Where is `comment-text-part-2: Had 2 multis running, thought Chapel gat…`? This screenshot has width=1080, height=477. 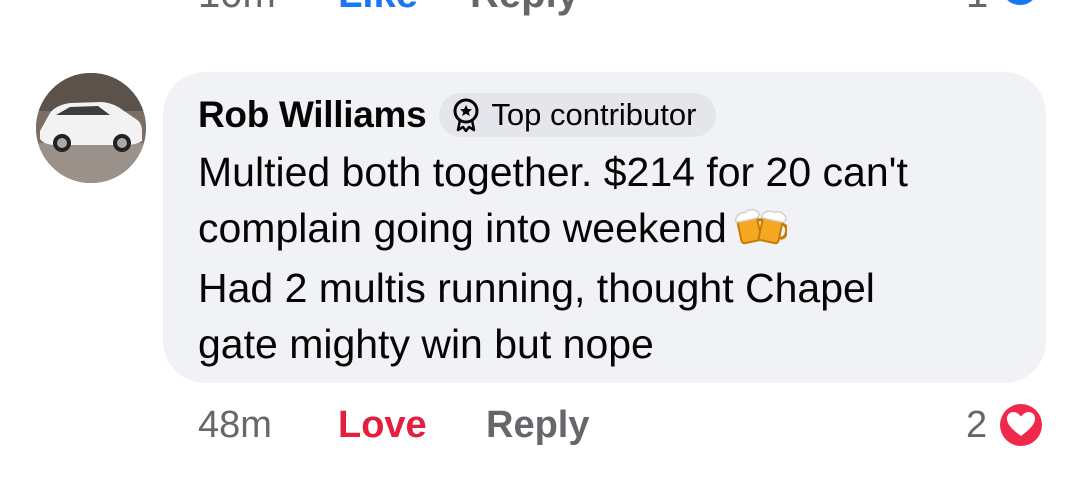
comment-text-part-2: Had 2 multis running, thought Chapel gat… is located at coordinates (536, 316).